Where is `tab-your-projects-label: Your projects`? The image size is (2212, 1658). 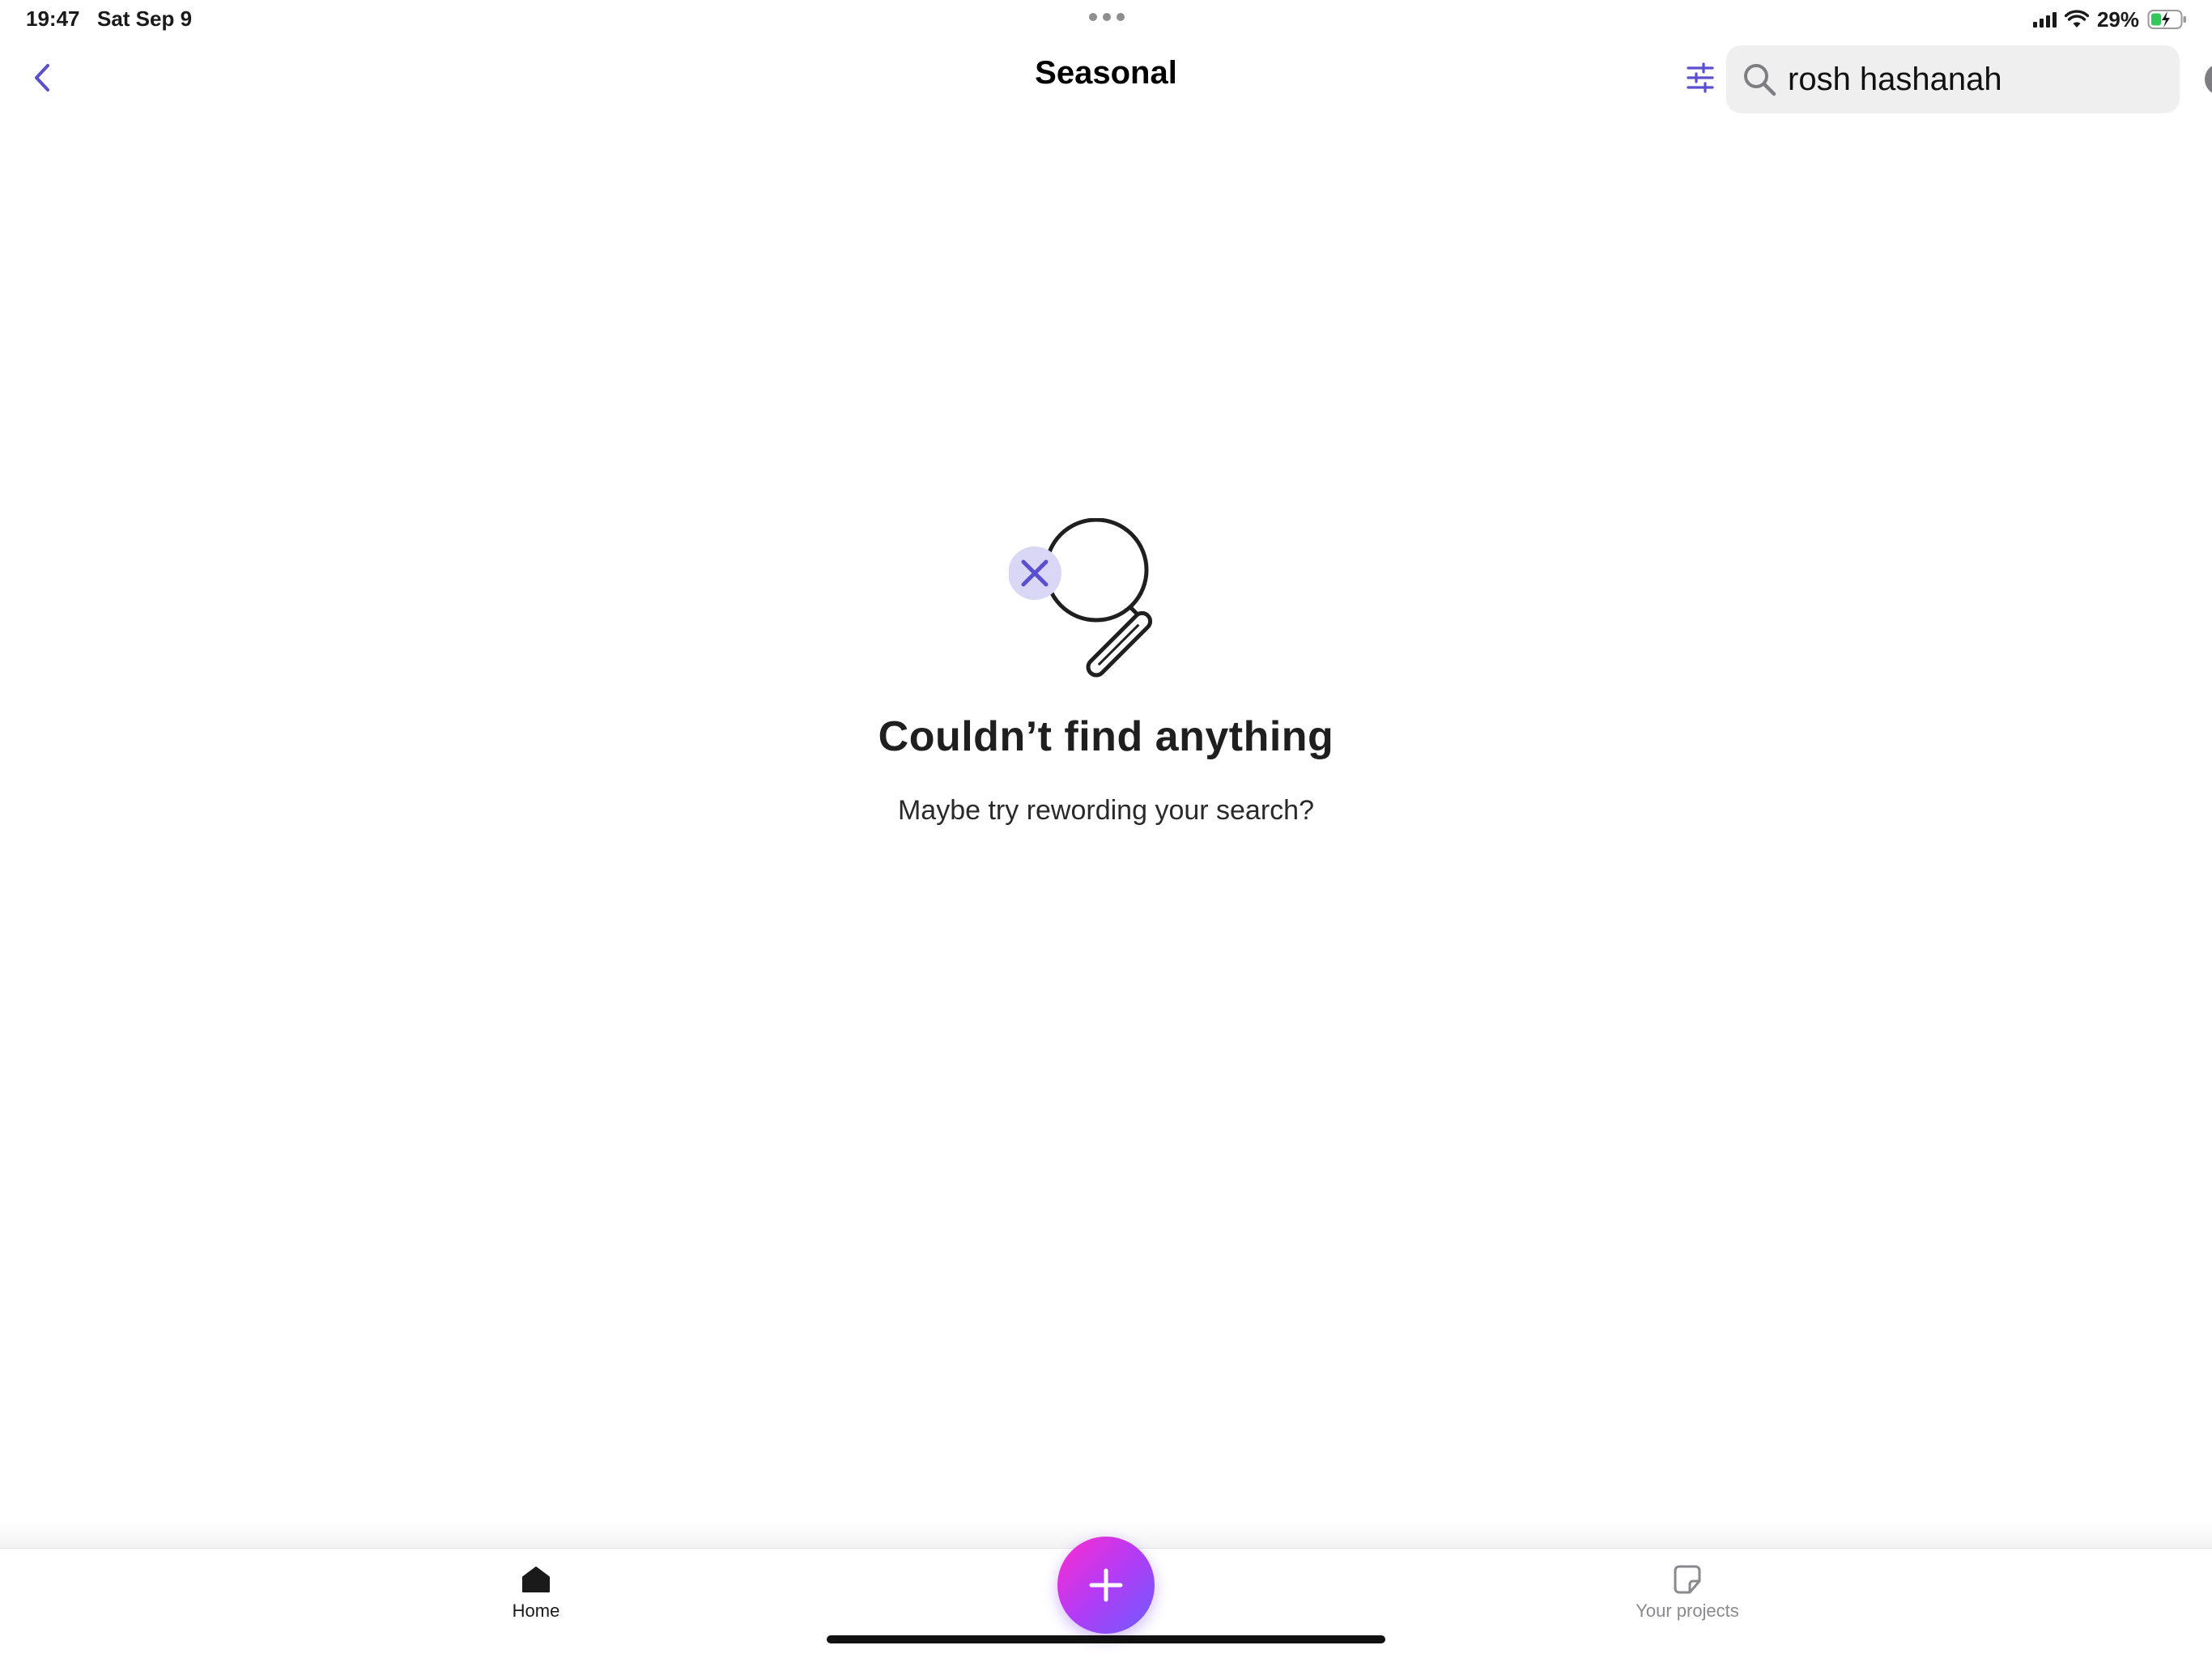
tab-your-projects-label: Your projects is located at coordinates (1688, 1611).